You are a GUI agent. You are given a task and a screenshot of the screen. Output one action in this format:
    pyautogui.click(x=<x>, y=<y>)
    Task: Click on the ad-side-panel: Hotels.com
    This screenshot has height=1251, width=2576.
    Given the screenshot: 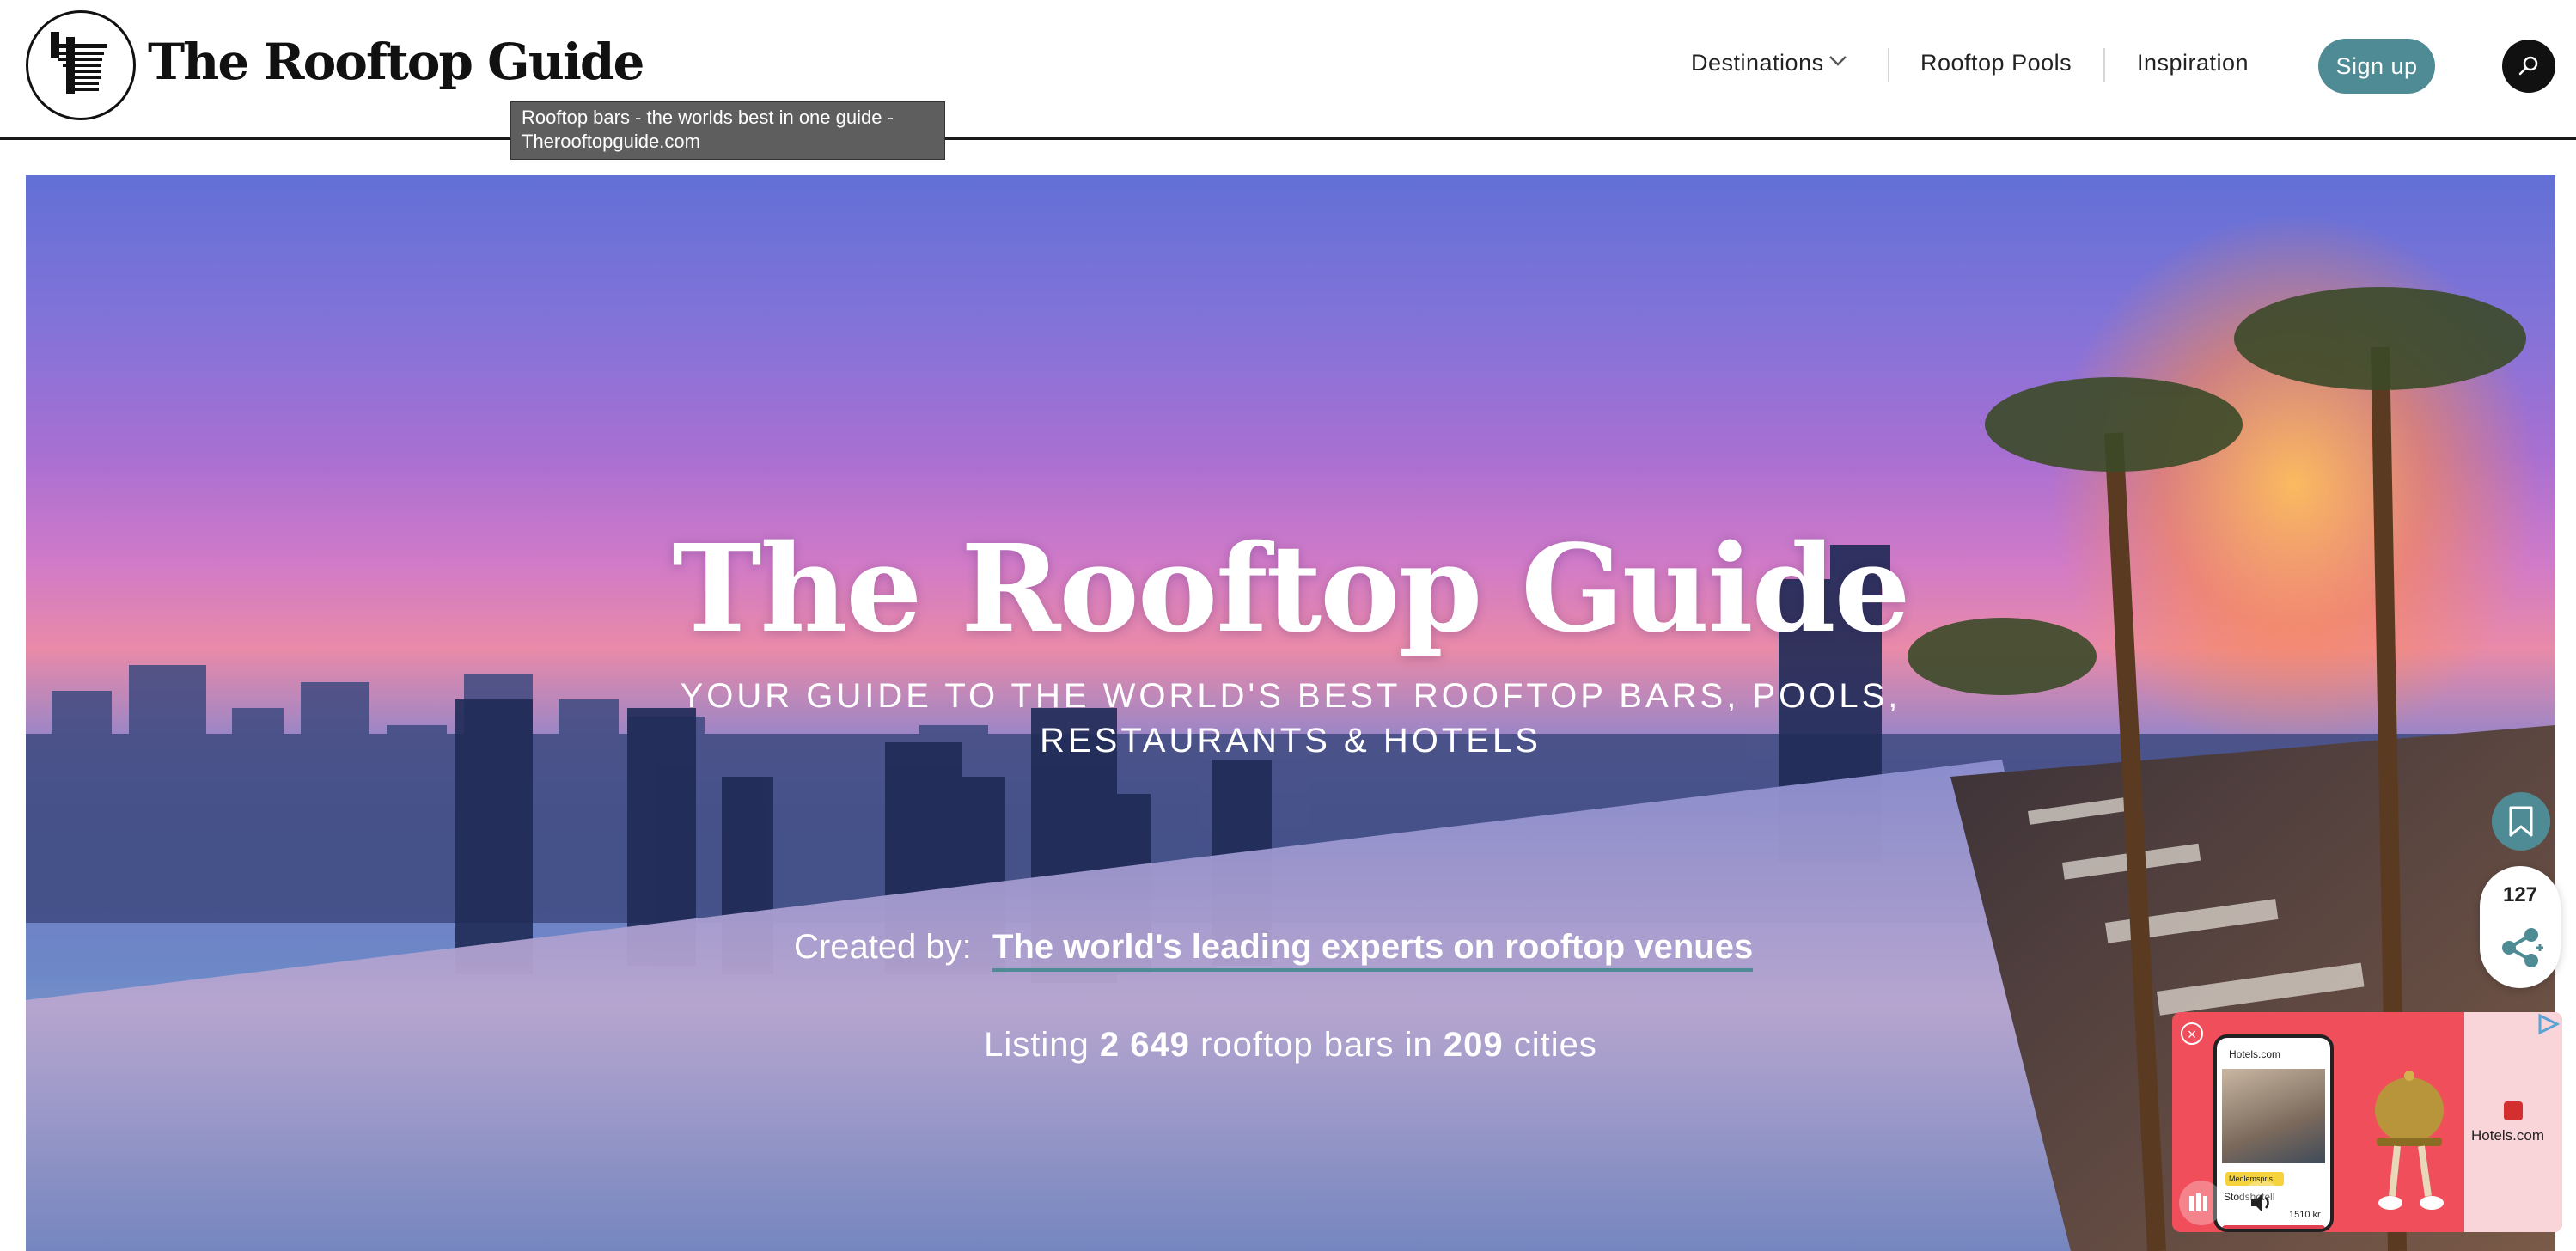 What is the action you would take?
    pyautogui.click(x=2513, y=1122)
    